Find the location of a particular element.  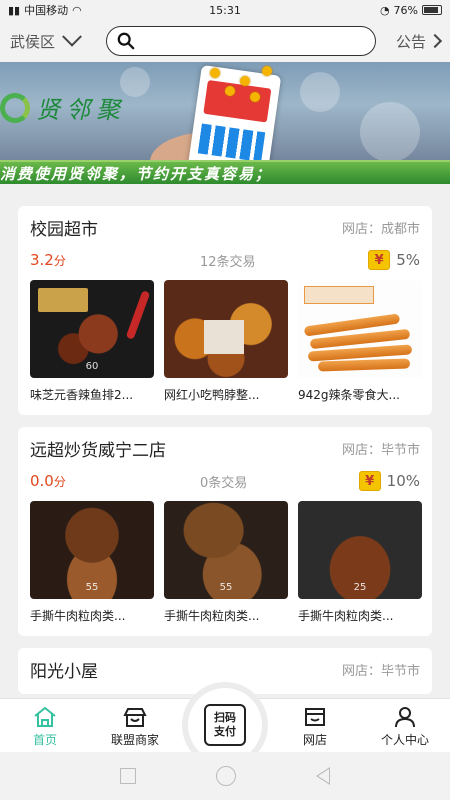

trade-count: 0条交易 is located at coordinates (224, 483).